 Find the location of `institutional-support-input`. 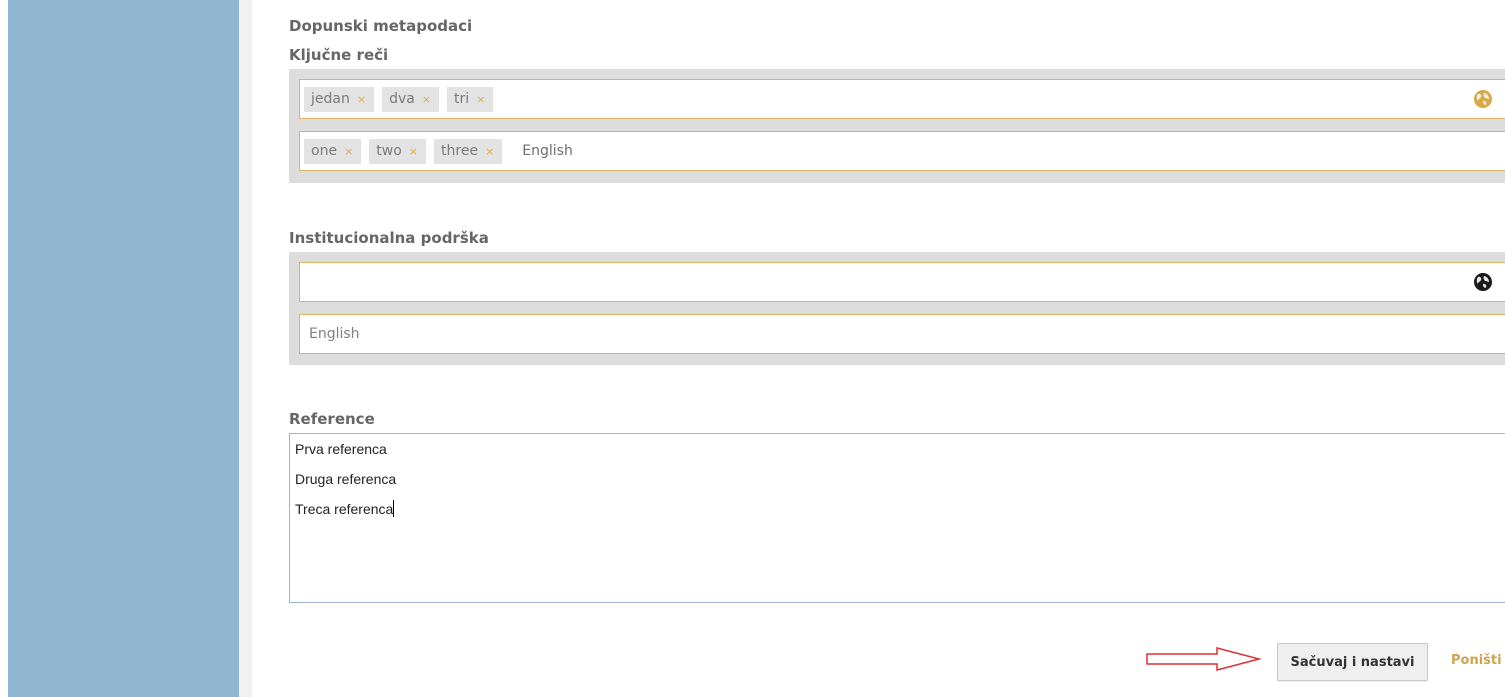

institutional-support-input is located at coordinates (902, 282).